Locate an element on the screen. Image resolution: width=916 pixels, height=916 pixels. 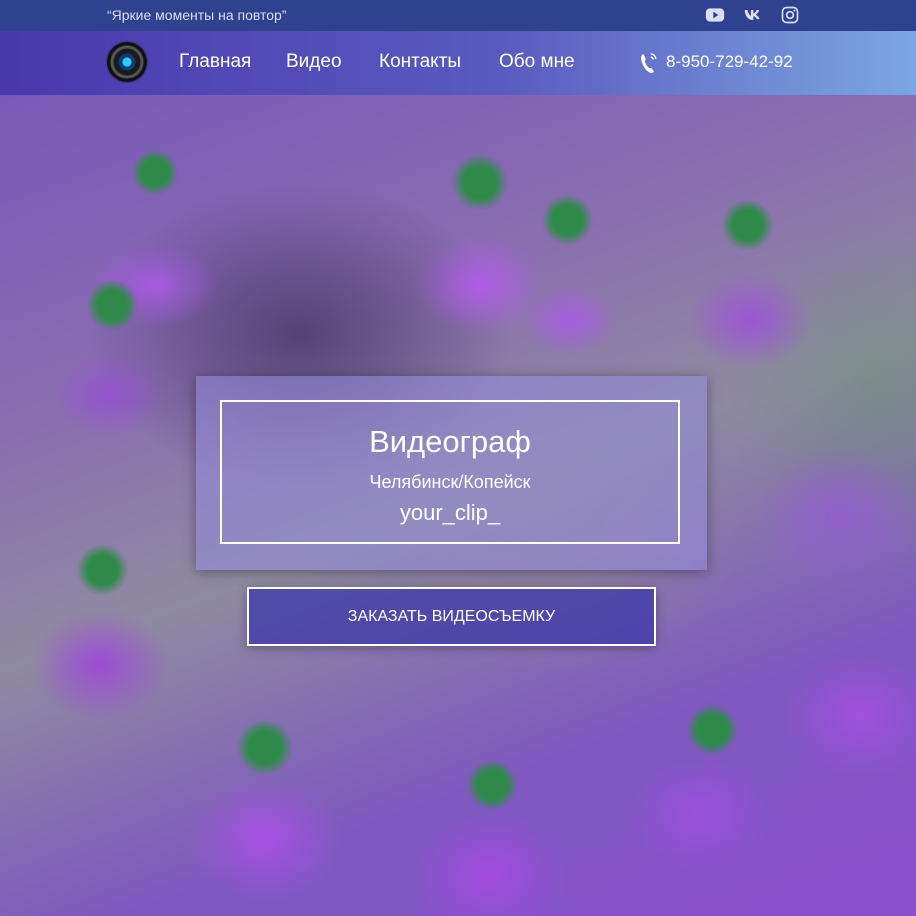
vk-icon is located at coordinates (753, 15).